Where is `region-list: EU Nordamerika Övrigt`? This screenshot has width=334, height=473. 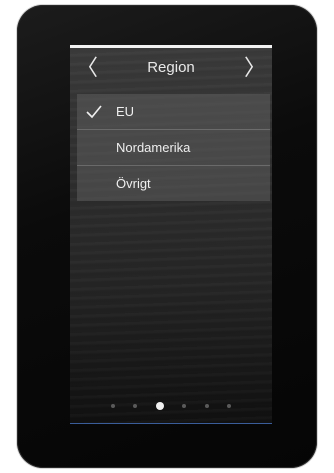
region-list: EU Nordamerika Övrigt is located at coordinates (173, 147).